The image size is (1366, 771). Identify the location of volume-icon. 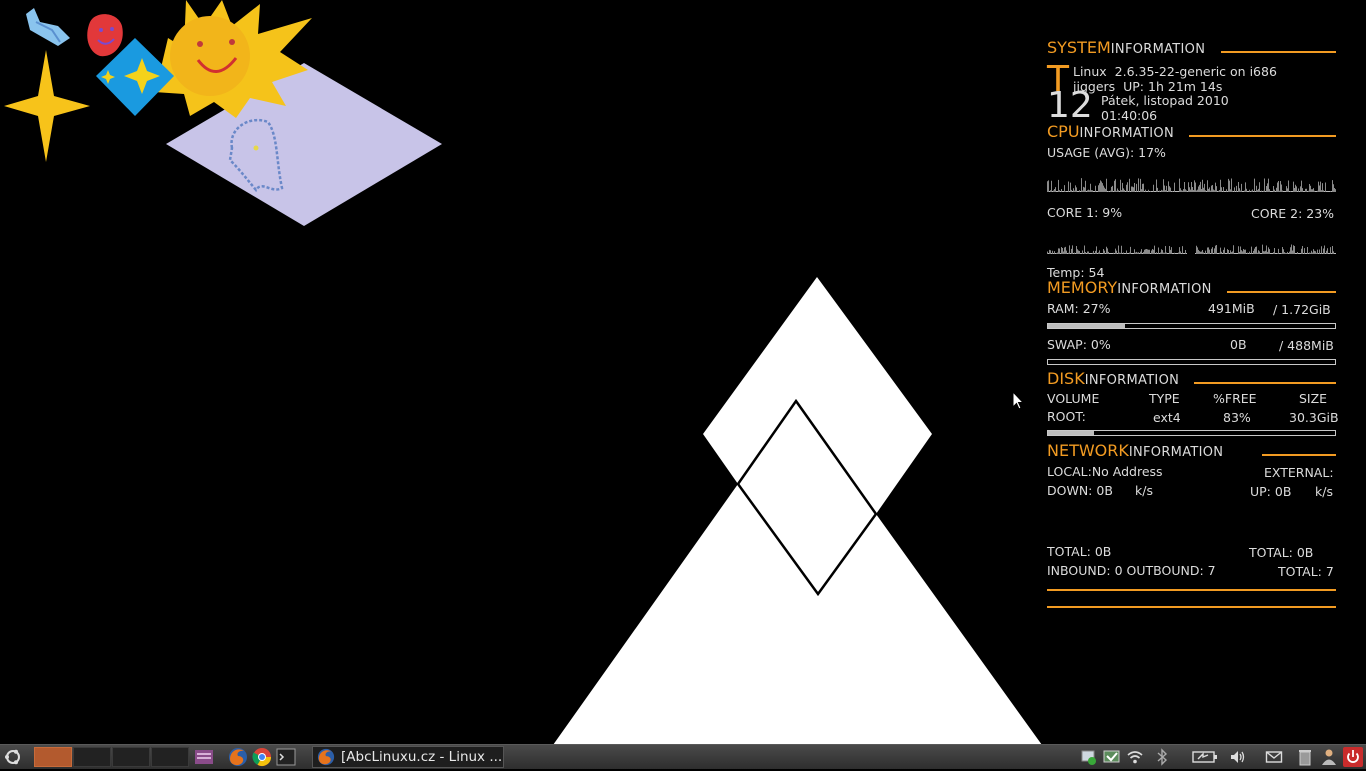
(1238, 757).